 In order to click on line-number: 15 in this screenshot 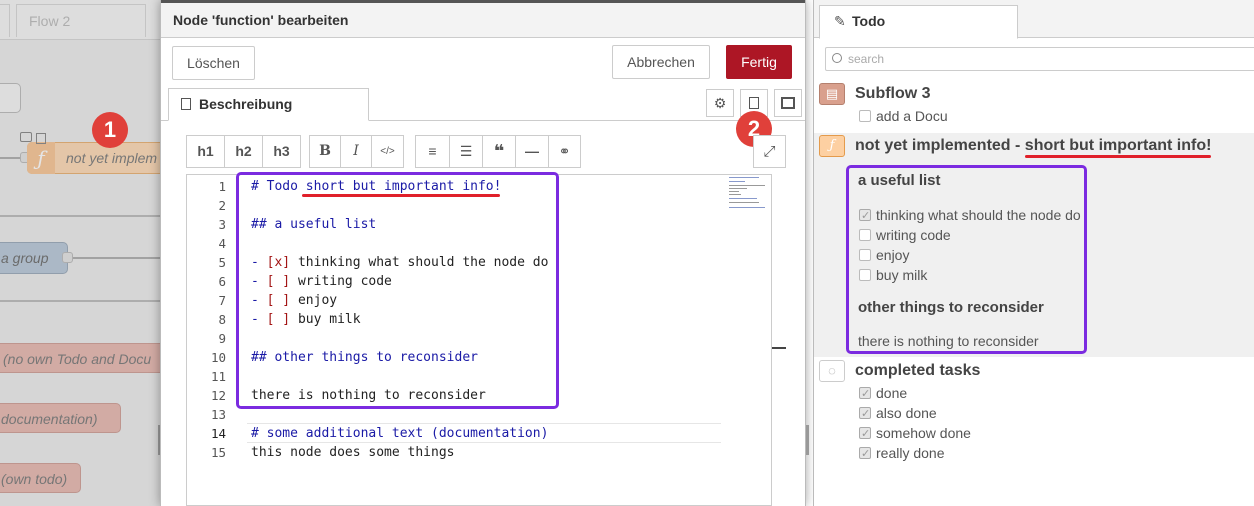, I will do `click(218, 452)`.